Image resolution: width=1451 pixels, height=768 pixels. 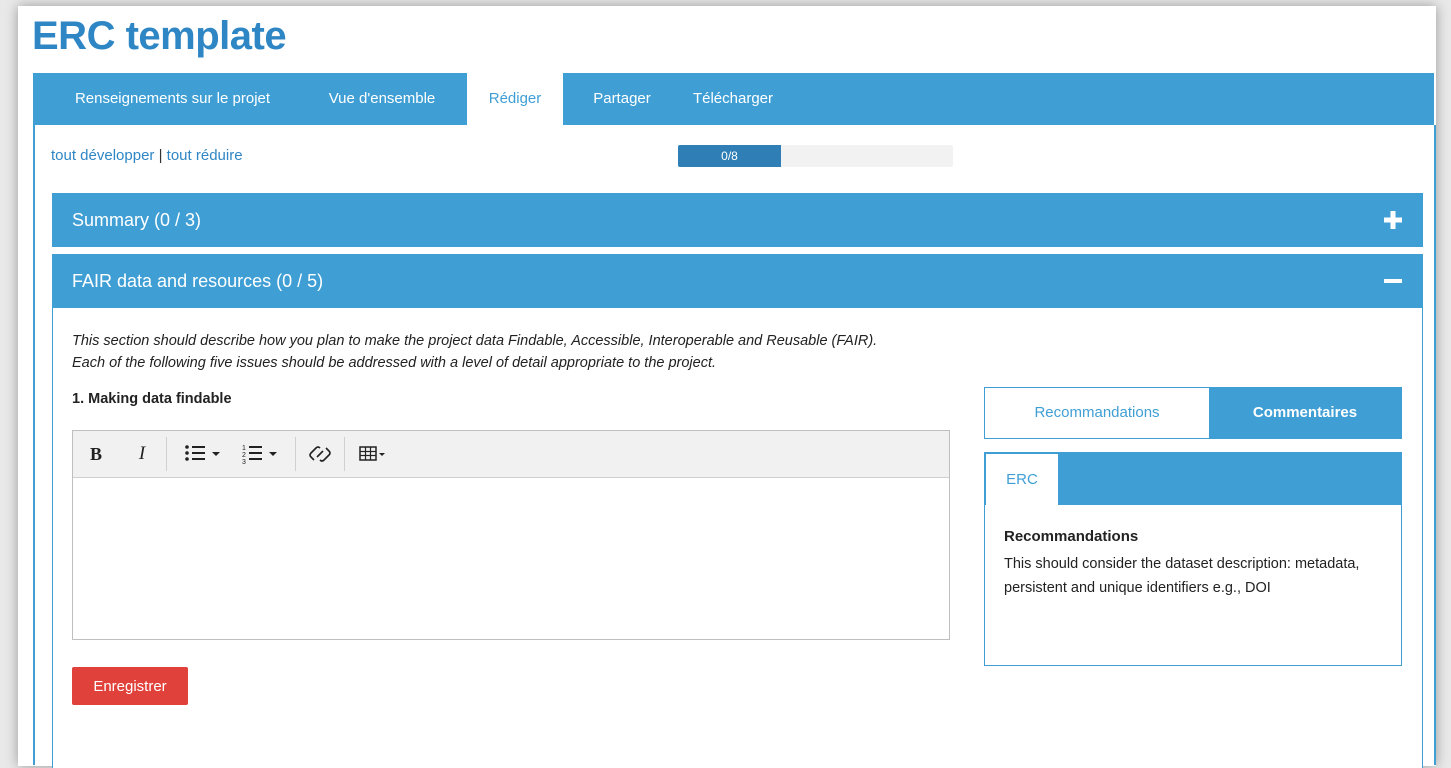 I want to click on tab-erc: ERC, so click(x=1022, y=479).